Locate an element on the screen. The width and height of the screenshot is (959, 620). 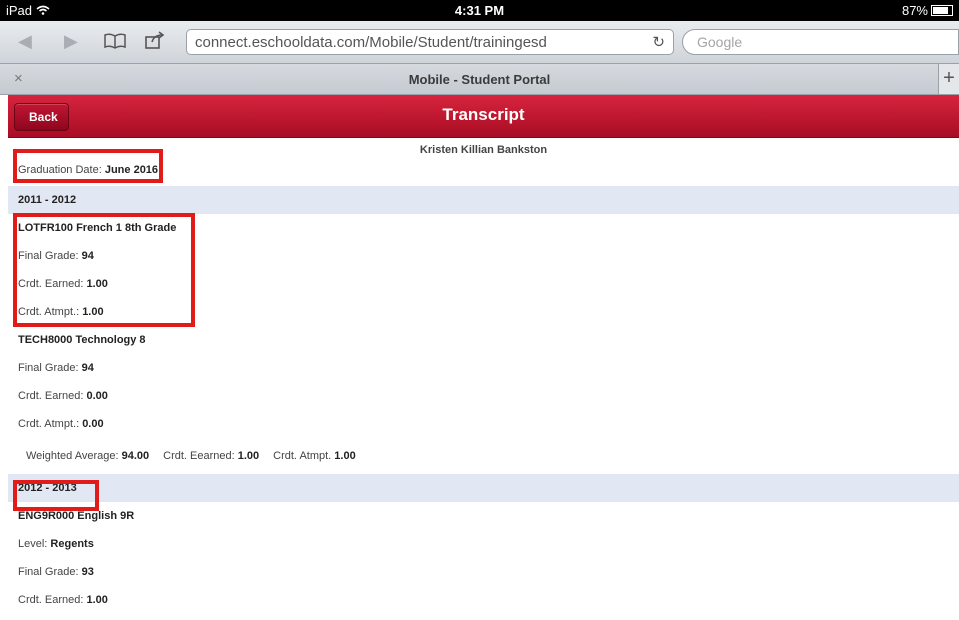
new-tab-icon: + is located at coordinates (948, 79).